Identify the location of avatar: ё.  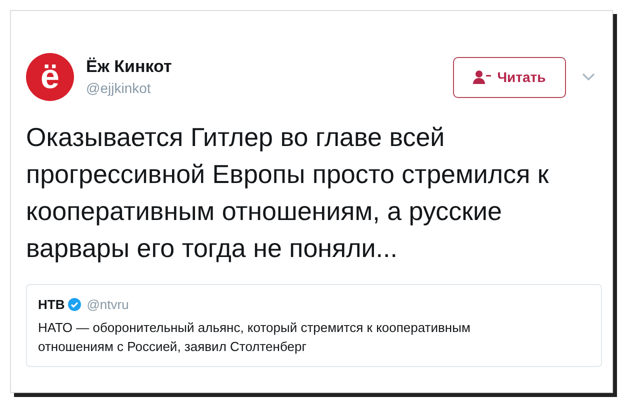
(50, 77).